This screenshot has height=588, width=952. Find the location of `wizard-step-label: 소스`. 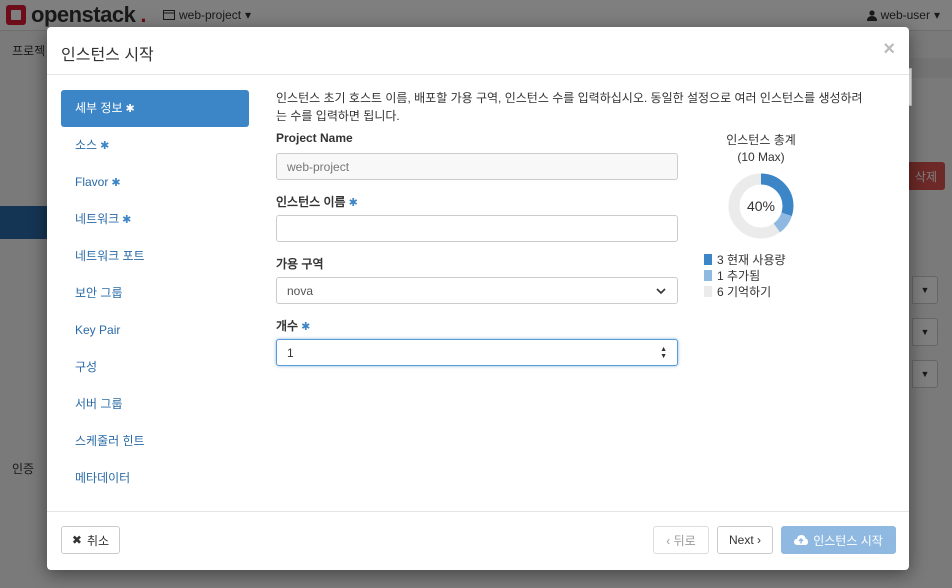

wizard-step-label: 소스 is located at coordinates (86, 145).